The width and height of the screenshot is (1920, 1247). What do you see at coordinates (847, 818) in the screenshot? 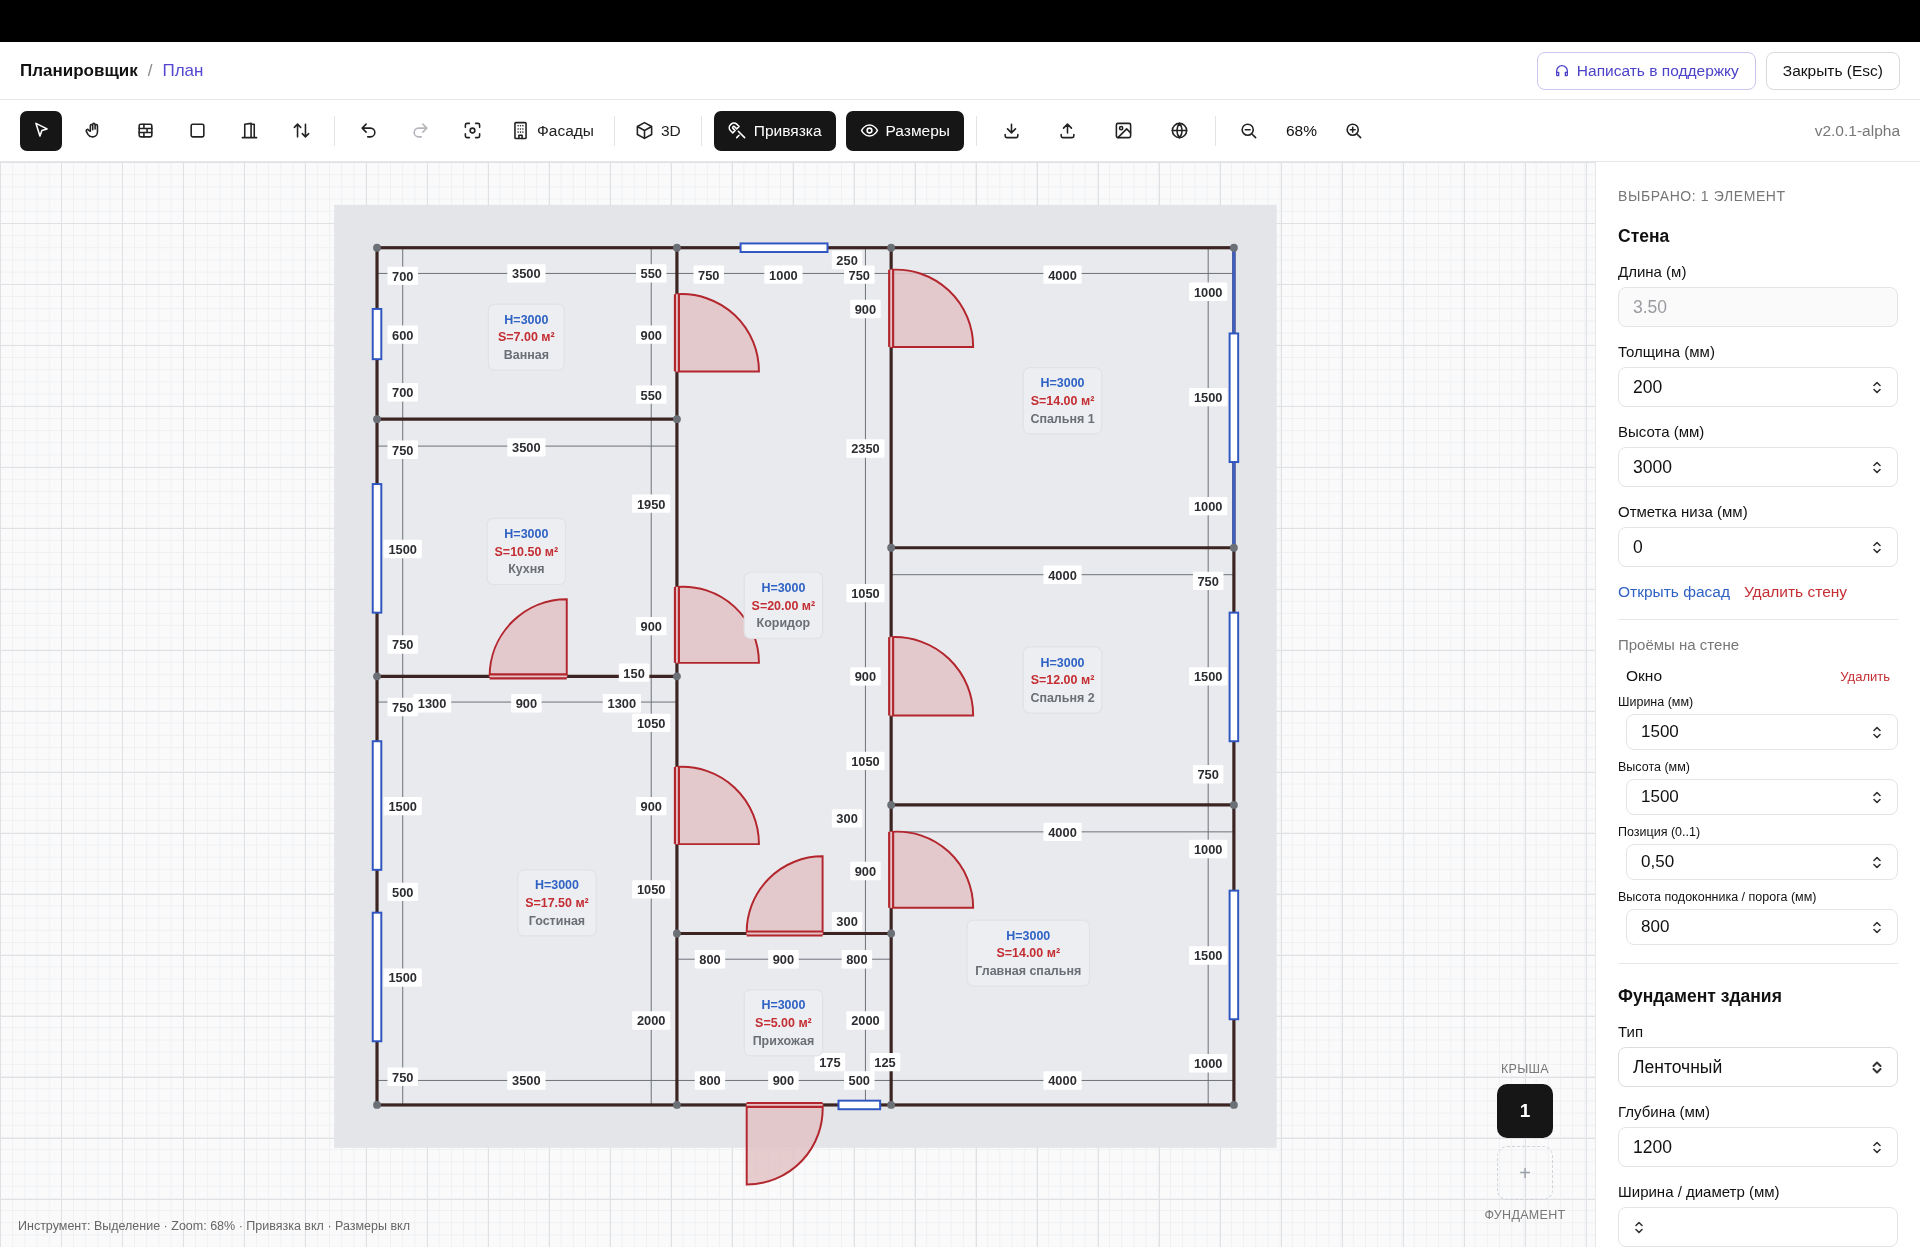
I see `dimension-label: 300` at bounding box center [847, 818].